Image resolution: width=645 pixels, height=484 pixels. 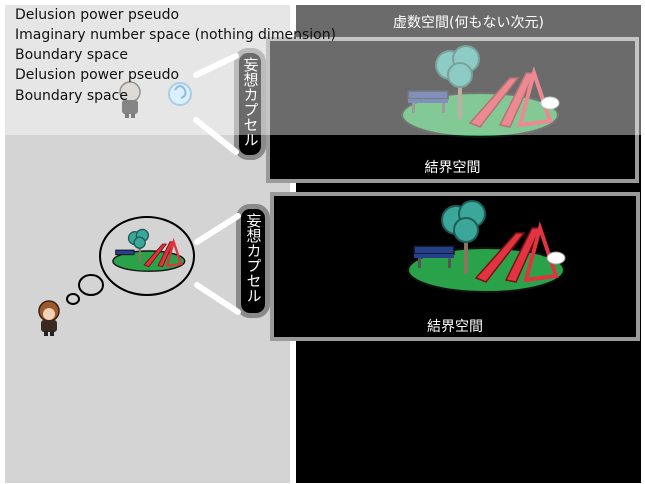 I want to click on character-sprite-bottom, so click(x=49, y=318).